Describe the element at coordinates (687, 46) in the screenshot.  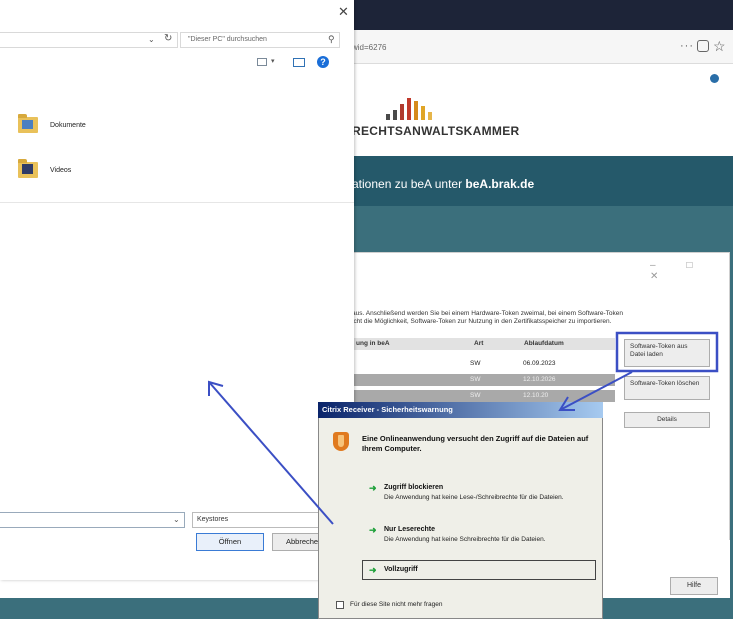
I see `page-actions-menu-icon: ···` at that location.